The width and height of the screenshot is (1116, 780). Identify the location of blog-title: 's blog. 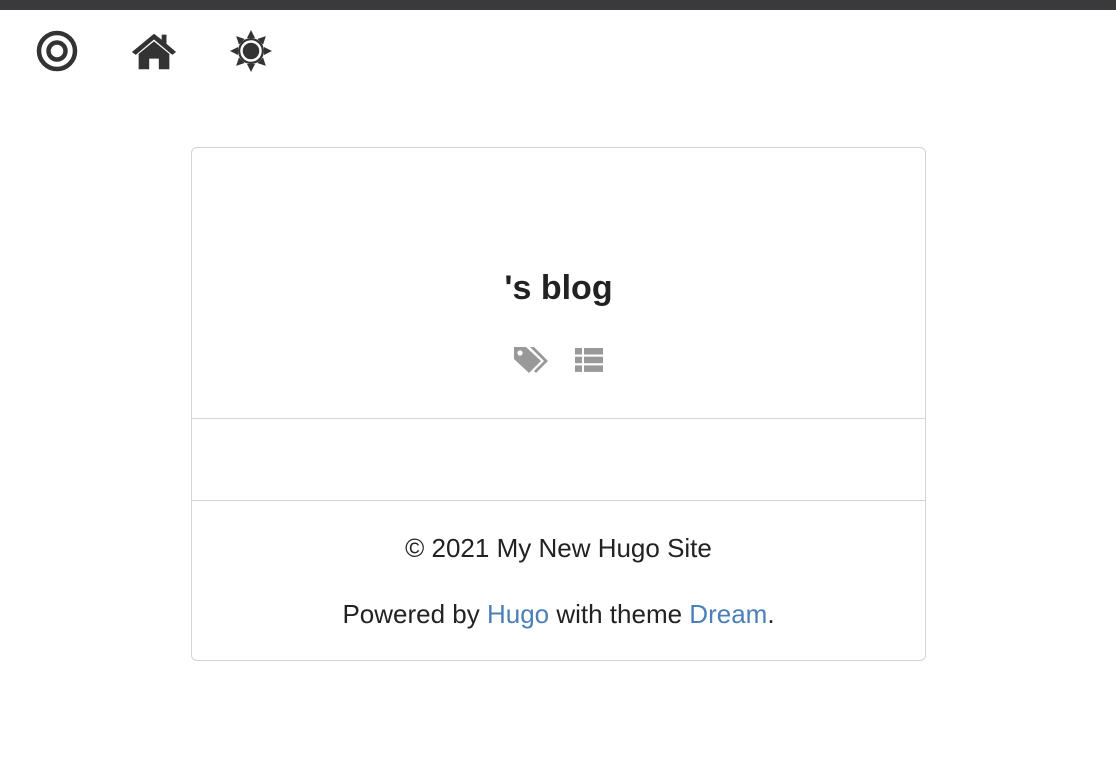
(558, 288).